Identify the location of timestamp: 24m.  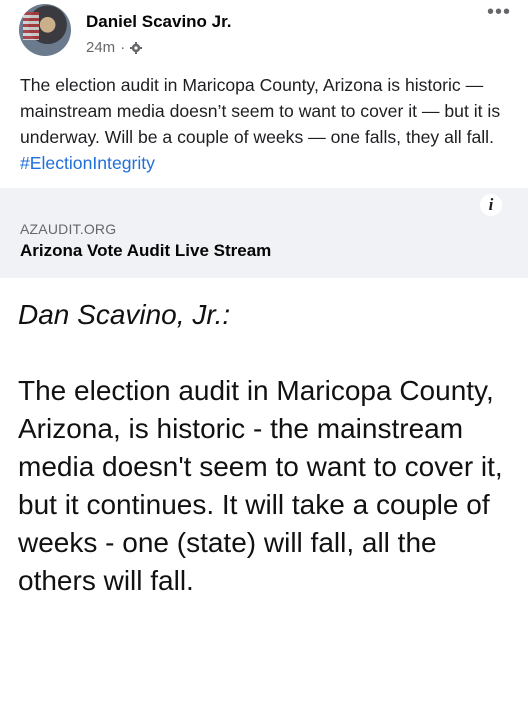
(100, 47).